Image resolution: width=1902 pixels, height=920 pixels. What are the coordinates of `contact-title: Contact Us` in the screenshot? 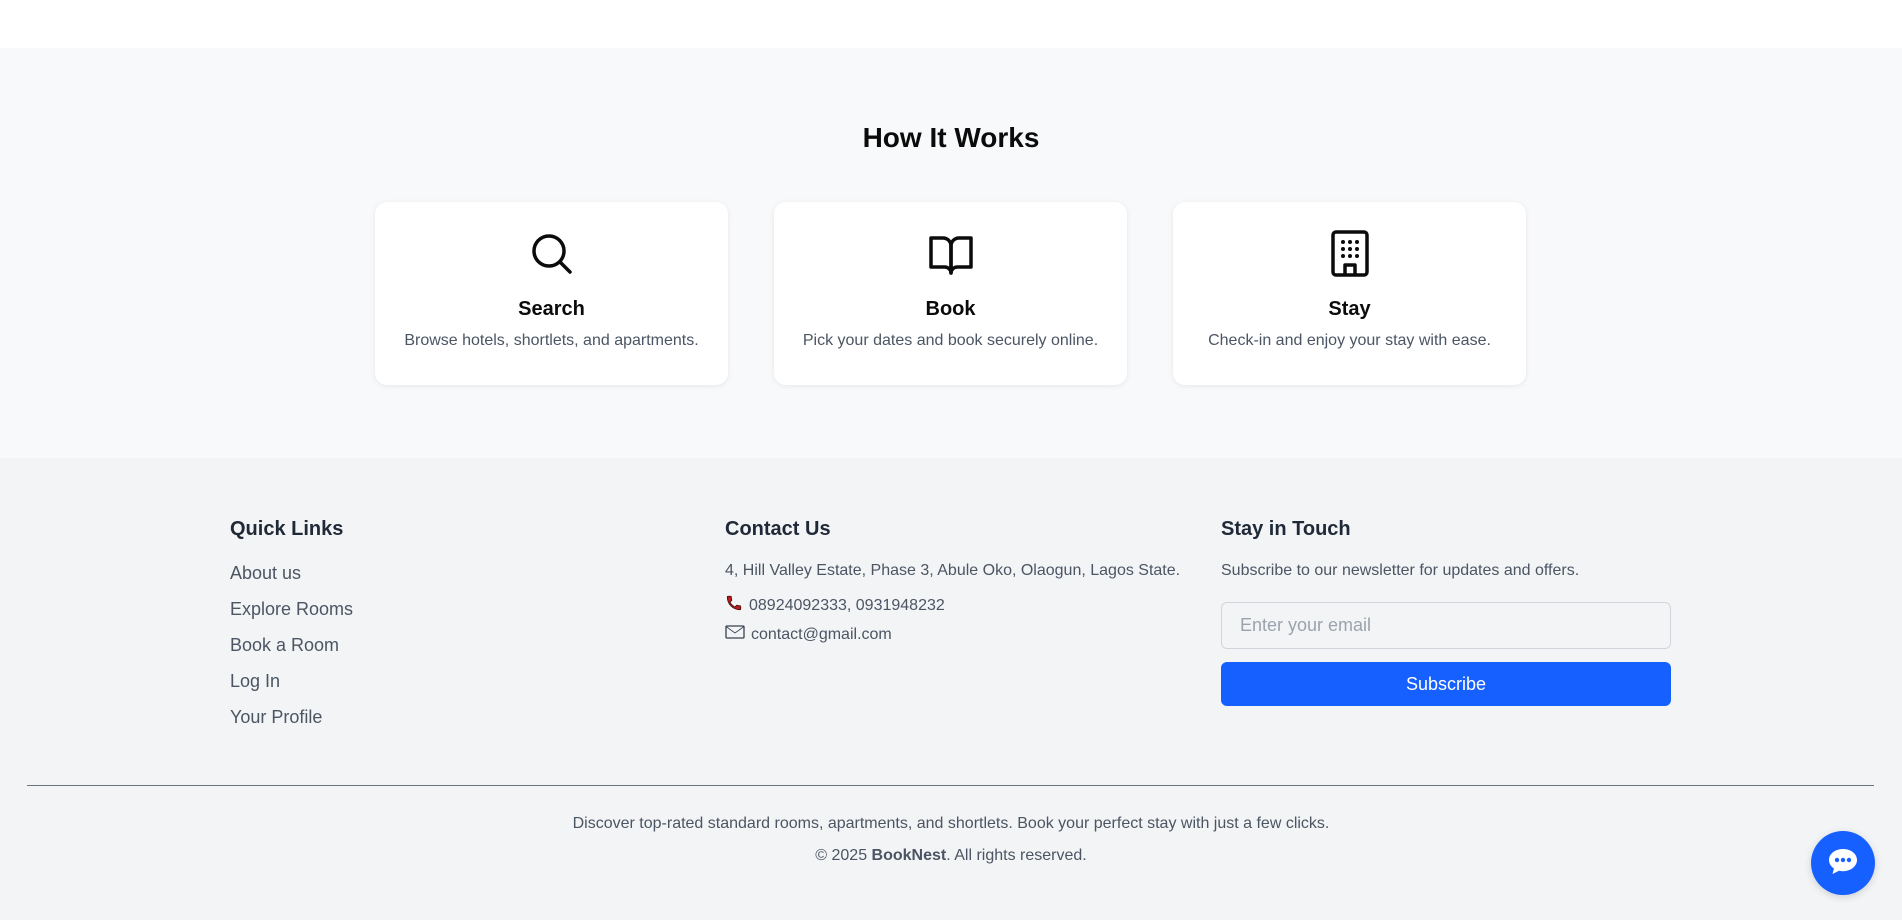 It's located at (778, 529).